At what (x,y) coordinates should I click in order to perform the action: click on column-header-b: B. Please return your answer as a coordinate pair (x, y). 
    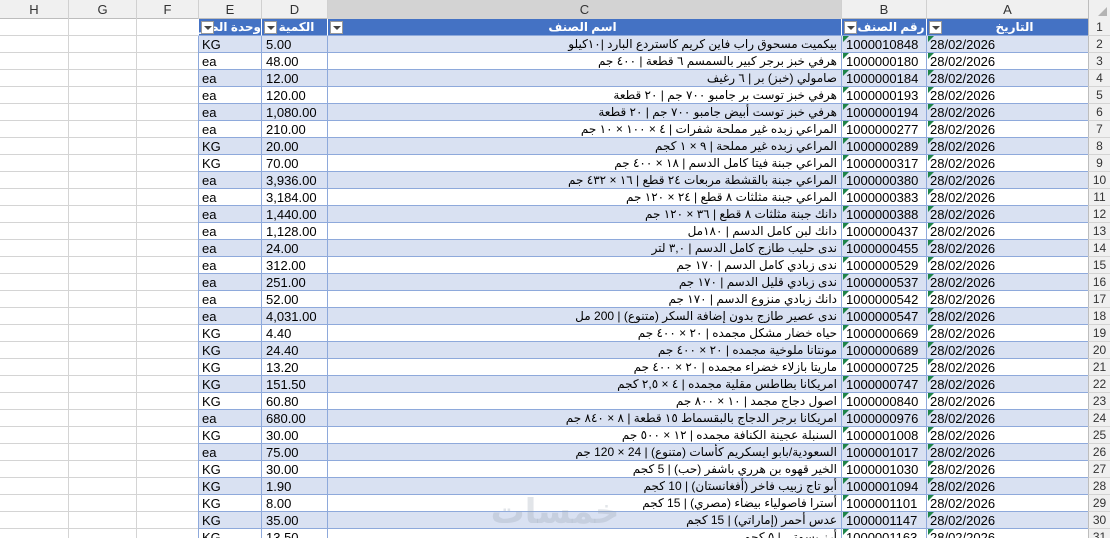
    Looking at the image, I should click on (883, 9).